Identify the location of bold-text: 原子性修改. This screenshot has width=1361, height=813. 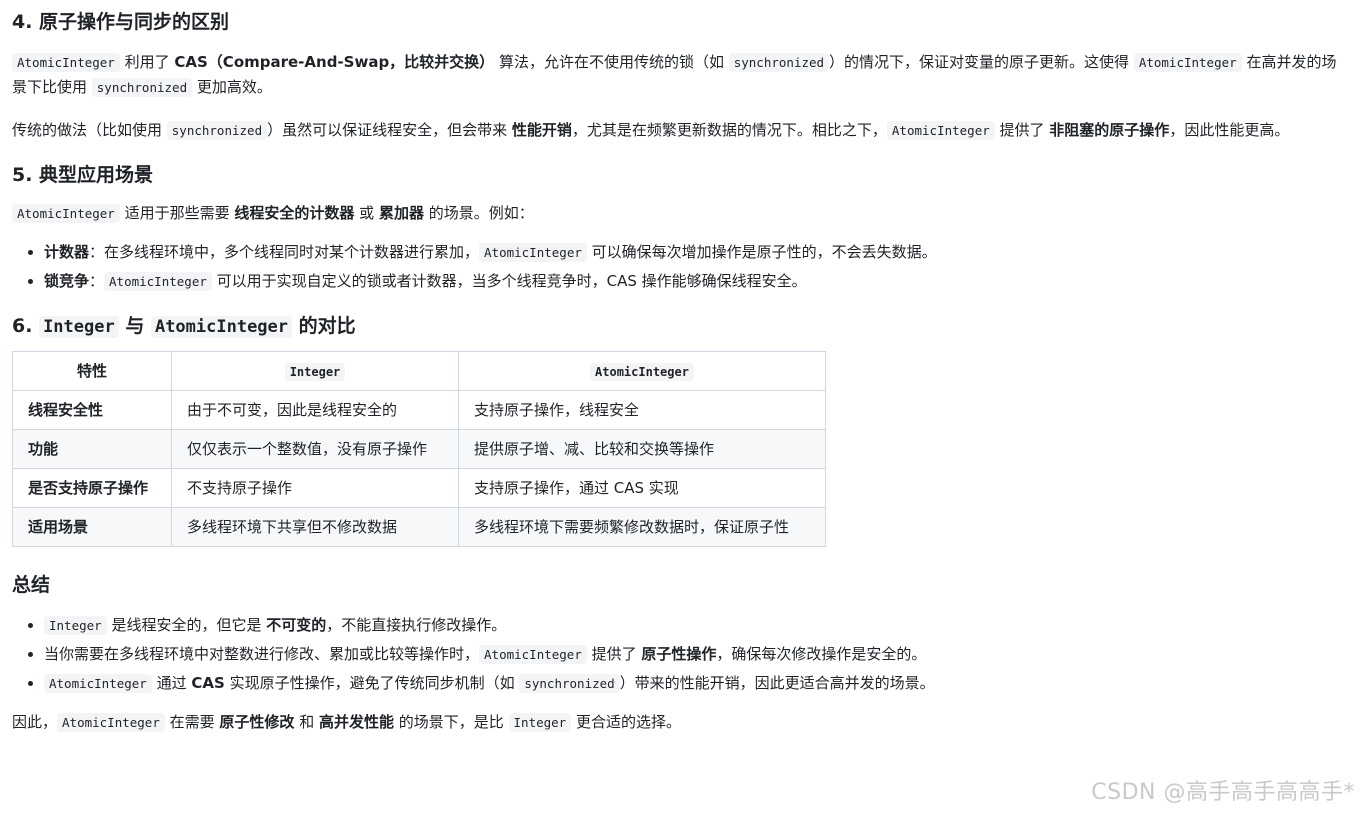
(257, 722).